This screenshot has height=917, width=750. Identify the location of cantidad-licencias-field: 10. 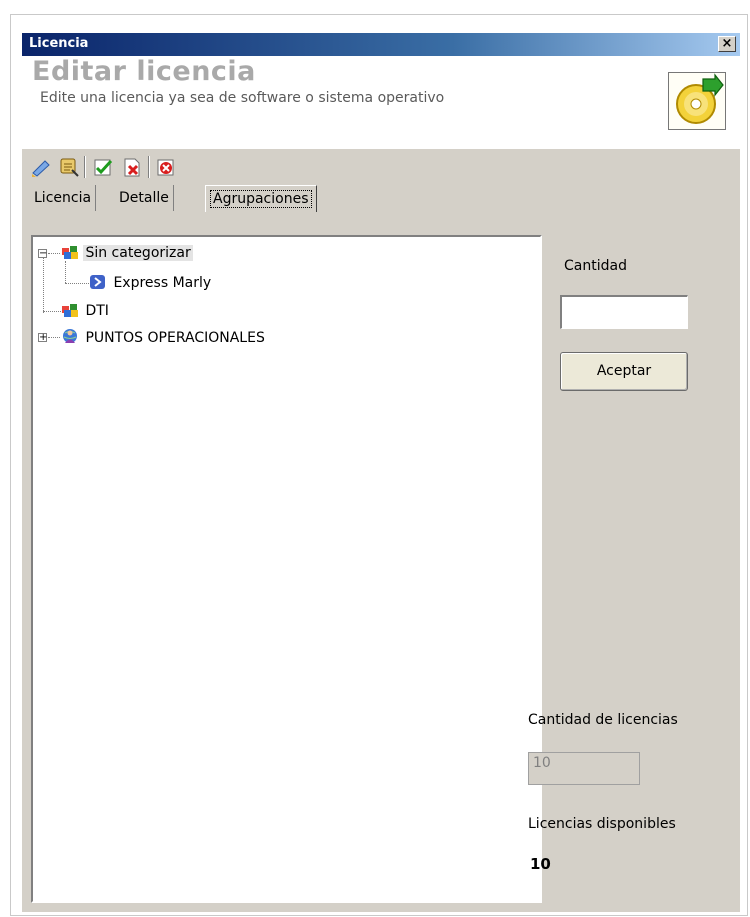
(584, 768).